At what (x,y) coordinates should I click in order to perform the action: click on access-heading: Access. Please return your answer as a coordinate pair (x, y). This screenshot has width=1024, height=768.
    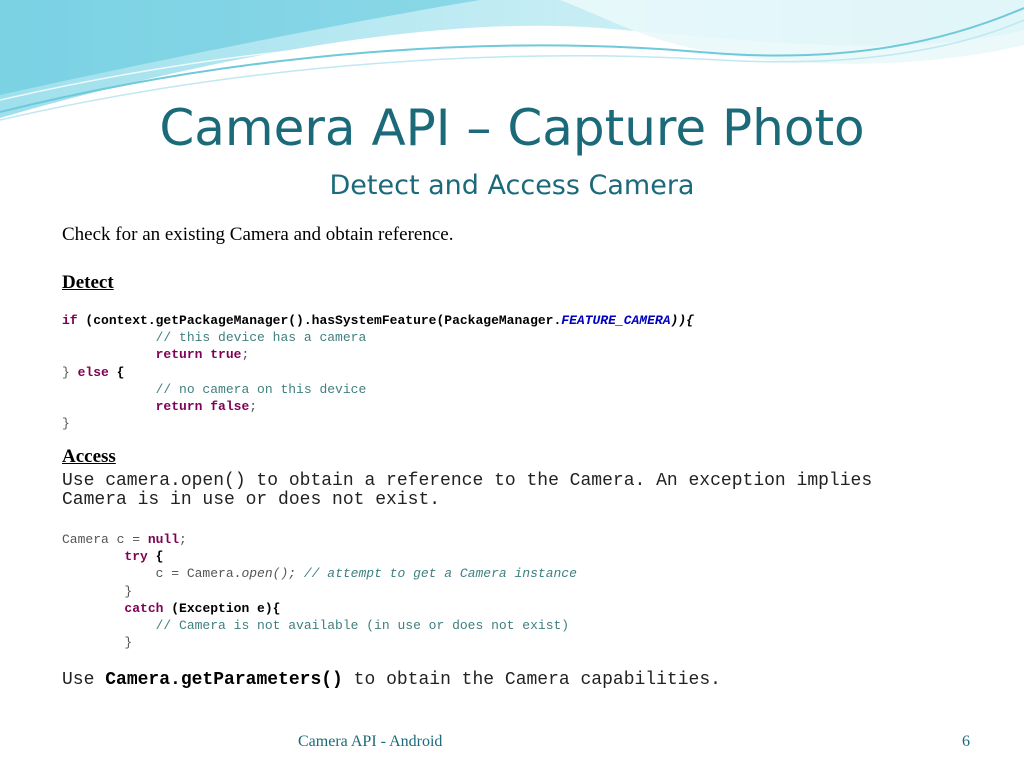
    Looking at the image, I should click on (89, 456).